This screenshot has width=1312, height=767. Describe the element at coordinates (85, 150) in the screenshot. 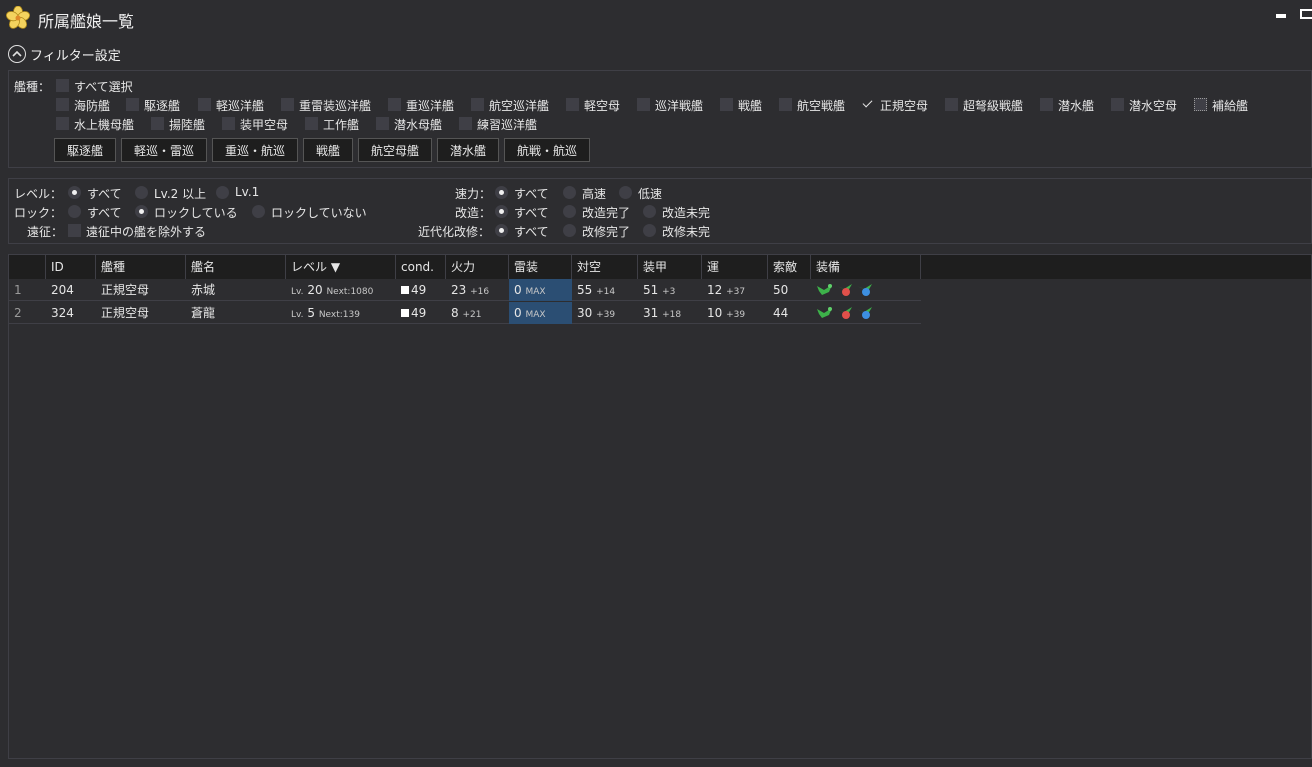

I see `preset-destroyer-button: 駆逐艦` at that location.